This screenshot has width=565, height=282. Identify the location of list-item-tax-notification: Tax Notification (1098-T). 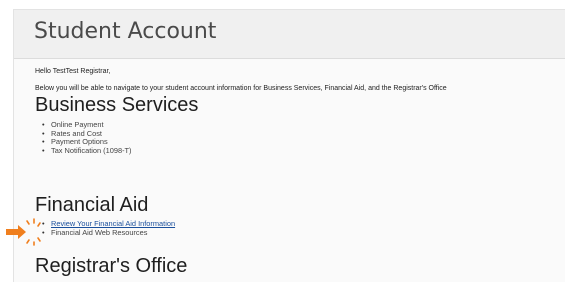
(83, 151).